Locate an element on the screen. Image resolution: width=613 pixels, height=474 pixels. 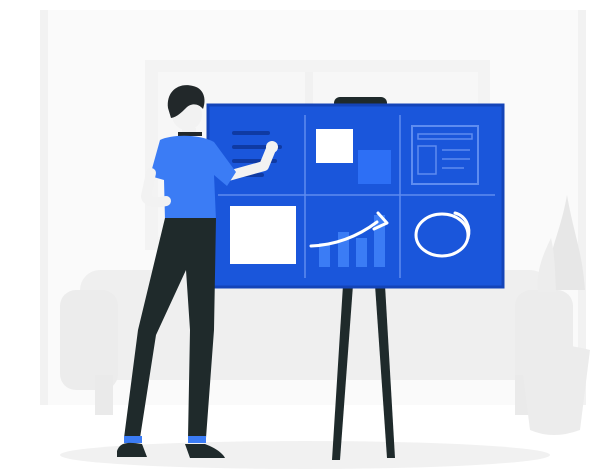
sticky-note-blue is located at coordinates (374, 167).